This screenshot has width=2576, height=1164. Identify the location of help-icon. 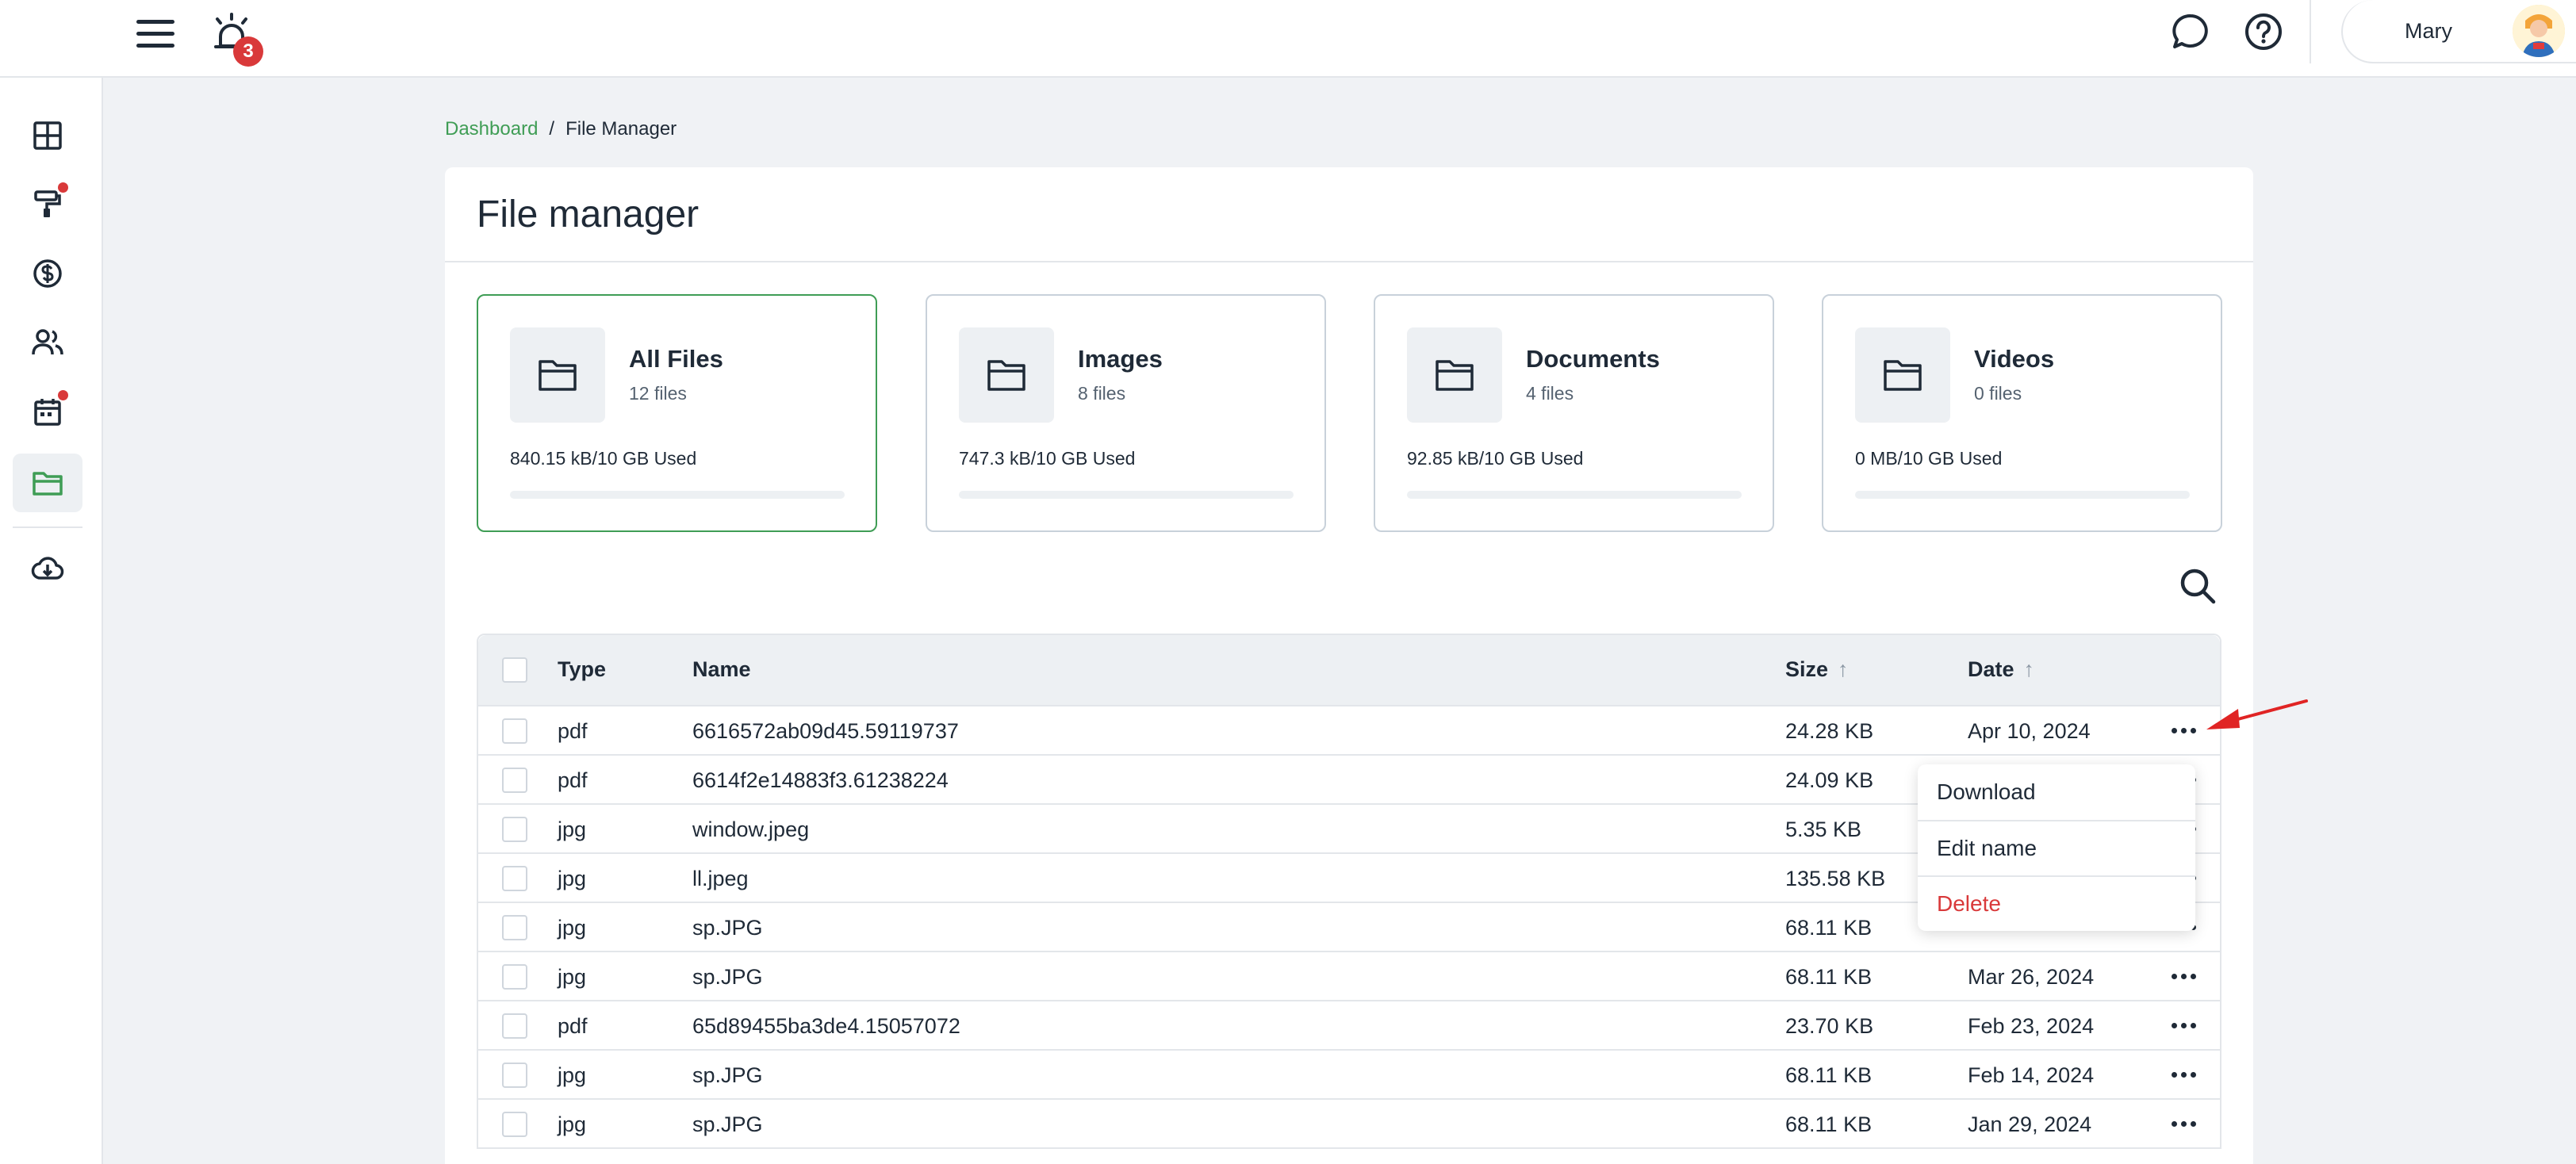
(2264, 31).